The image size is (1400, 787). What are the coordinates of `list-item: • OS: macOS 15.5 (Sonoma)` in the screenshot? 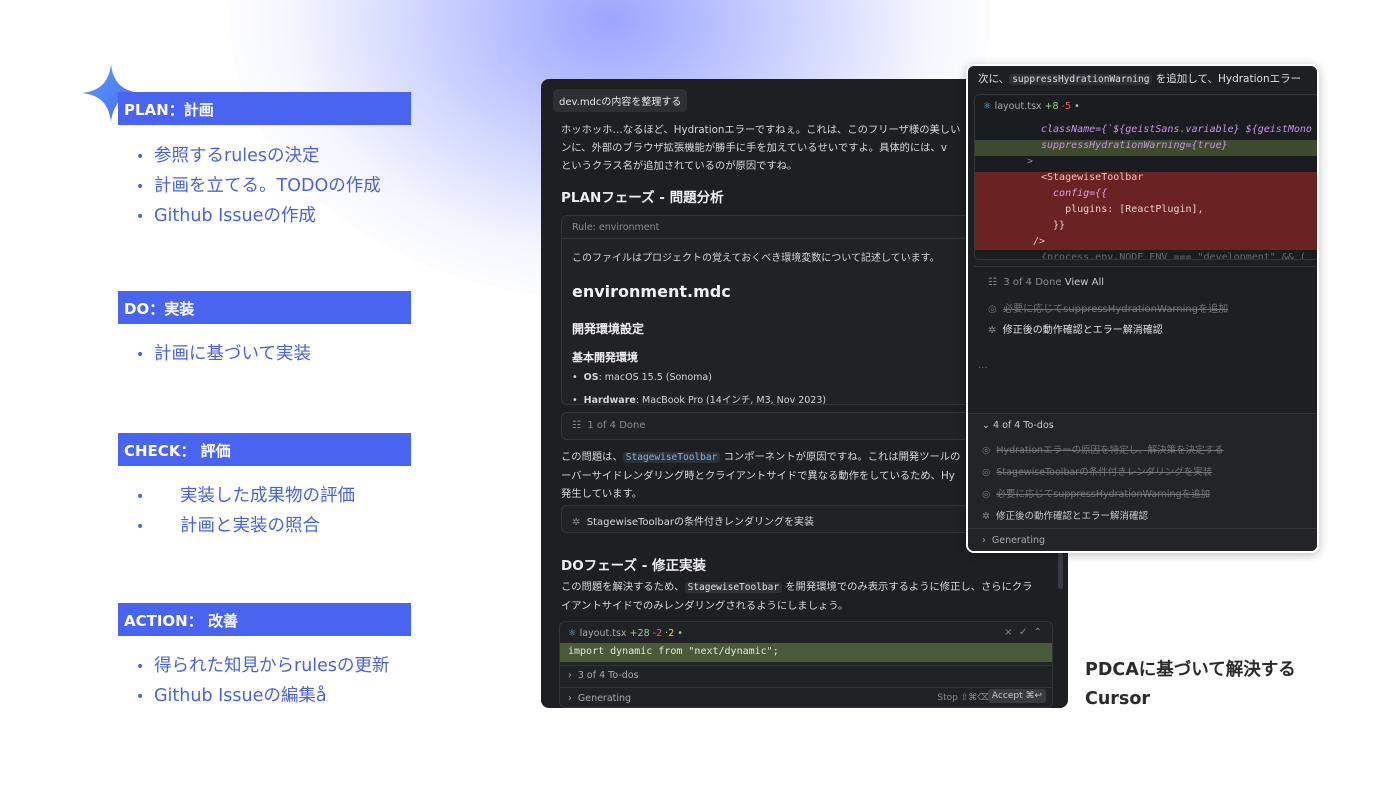 It's located at (642, 377).